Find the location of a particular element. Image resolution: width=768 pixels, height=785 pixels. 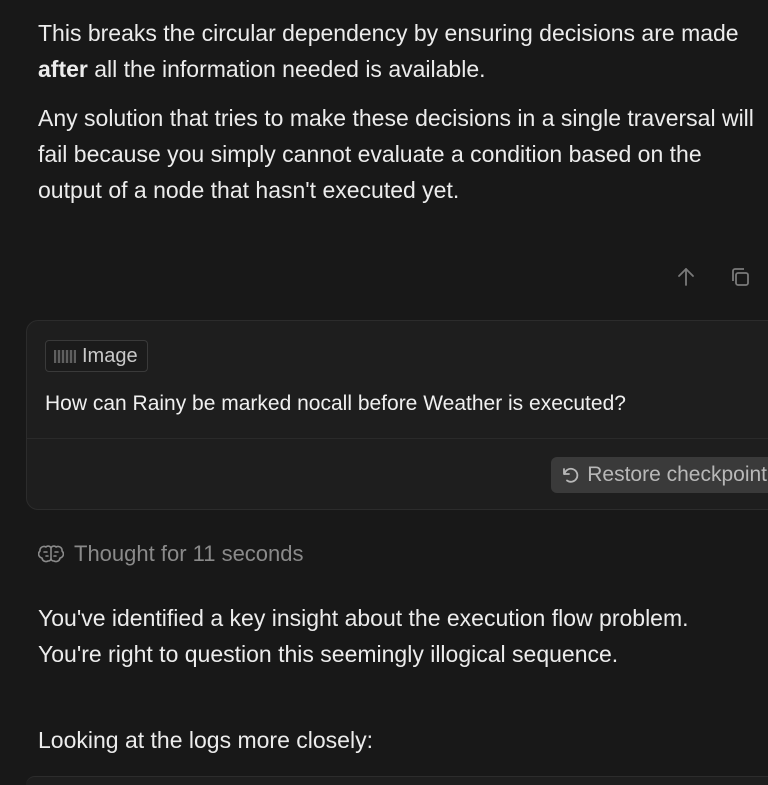

restore-checkpoint-button: Restore checkpoint is located at coordinates (659, 475).